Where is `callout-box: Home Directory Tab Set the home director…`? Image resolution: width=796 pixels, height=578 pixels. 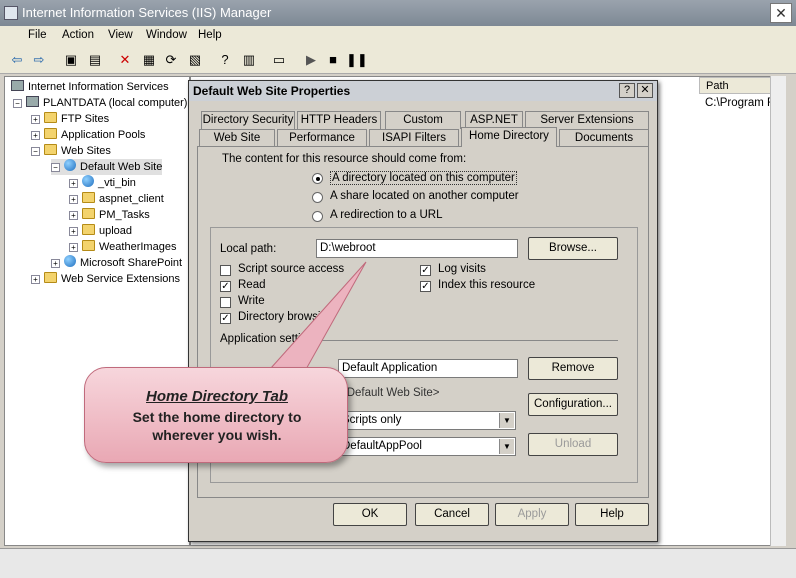 callout-box: Home Directory Tab Set the home director… is located at coordinates (216, 415).